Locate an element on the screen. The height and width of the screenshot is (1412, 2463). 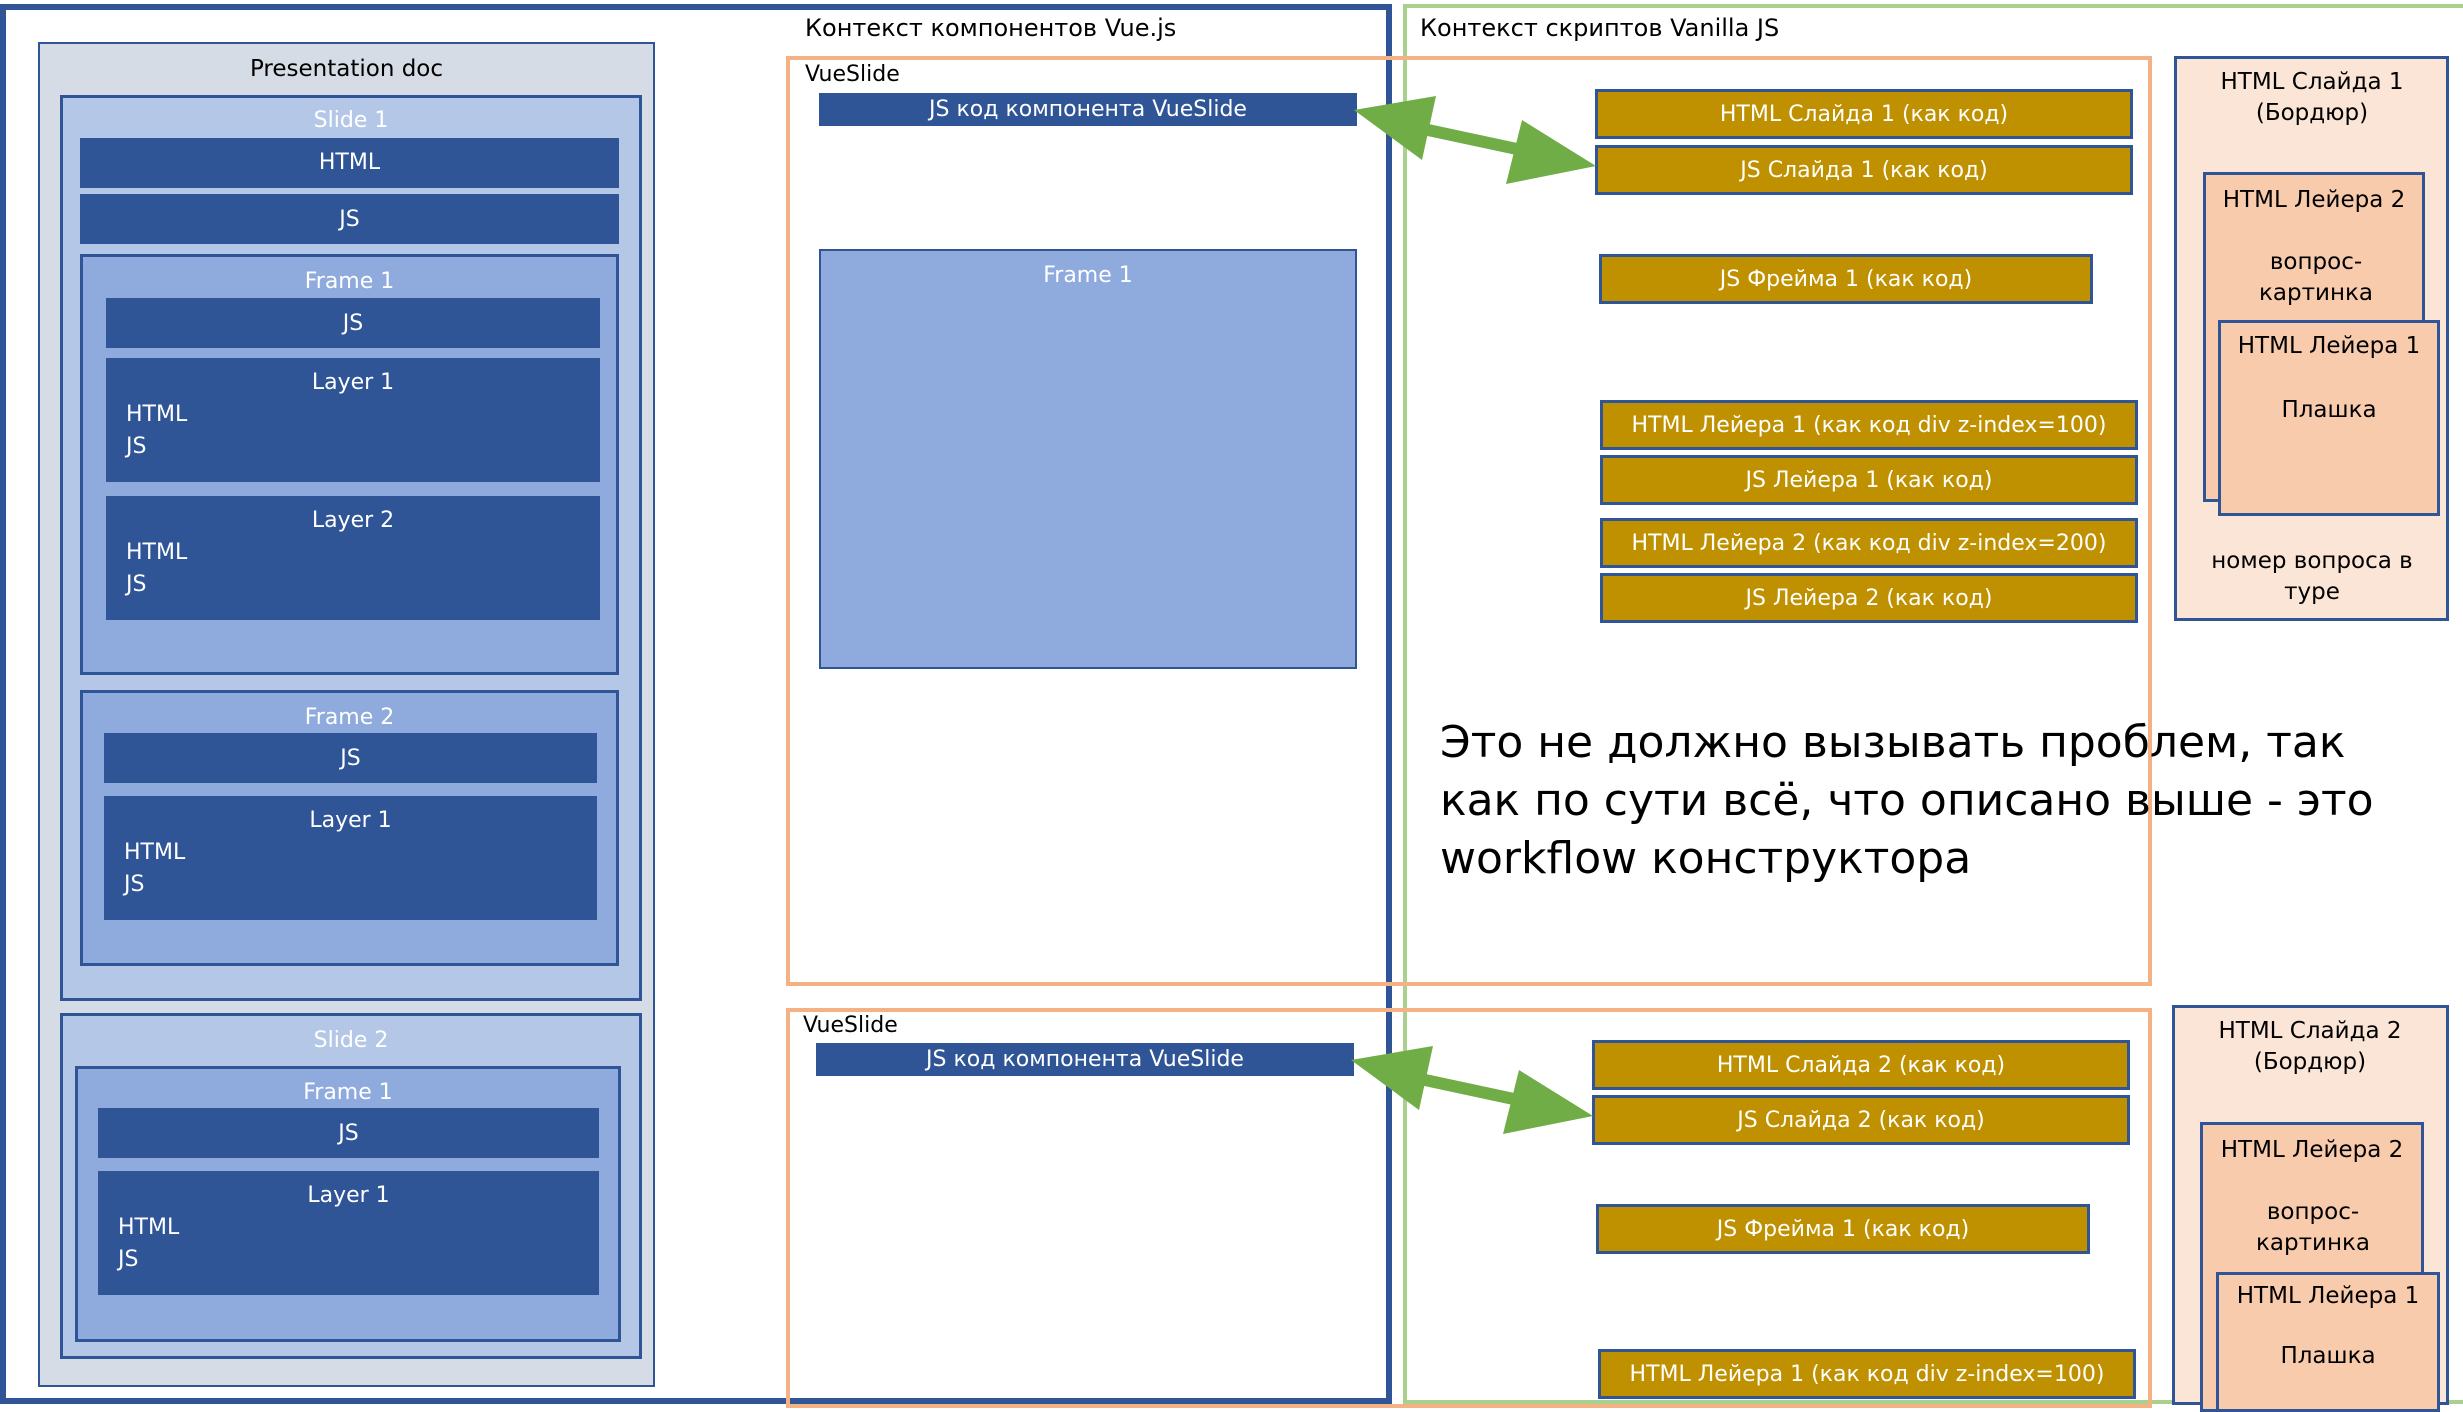
connector-arrows is located at coordinates (1473, 615).